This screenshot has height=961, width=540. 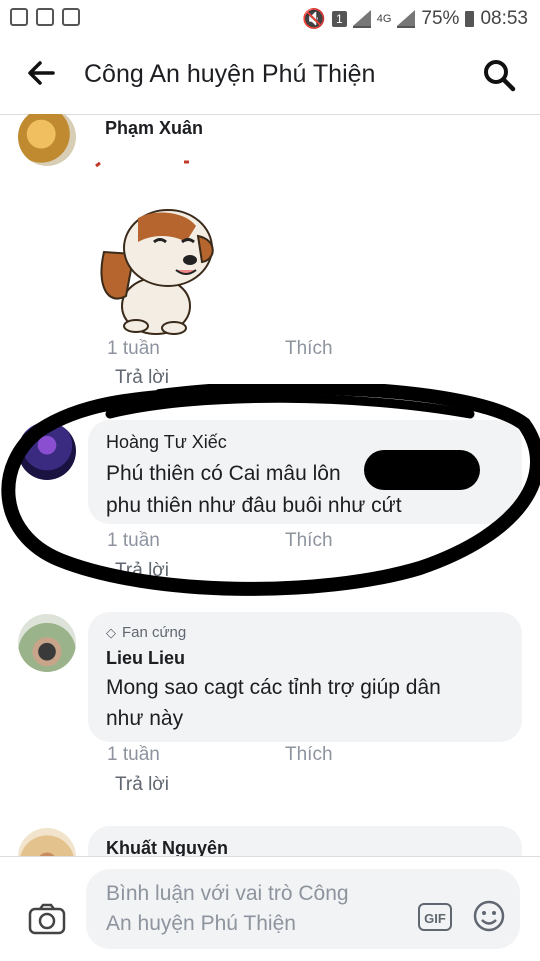 What do you see at coordinates (111, 632) in the screenshot?
I see `diamond-icon: ◇` at bounding box center [111, 632].